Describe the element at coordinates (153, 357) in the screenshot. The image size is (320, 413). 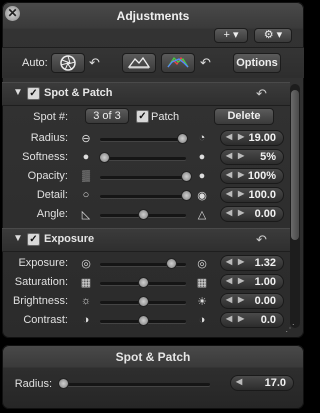
I see `spot-patch-hud-title: Spot & Patch` at that location.